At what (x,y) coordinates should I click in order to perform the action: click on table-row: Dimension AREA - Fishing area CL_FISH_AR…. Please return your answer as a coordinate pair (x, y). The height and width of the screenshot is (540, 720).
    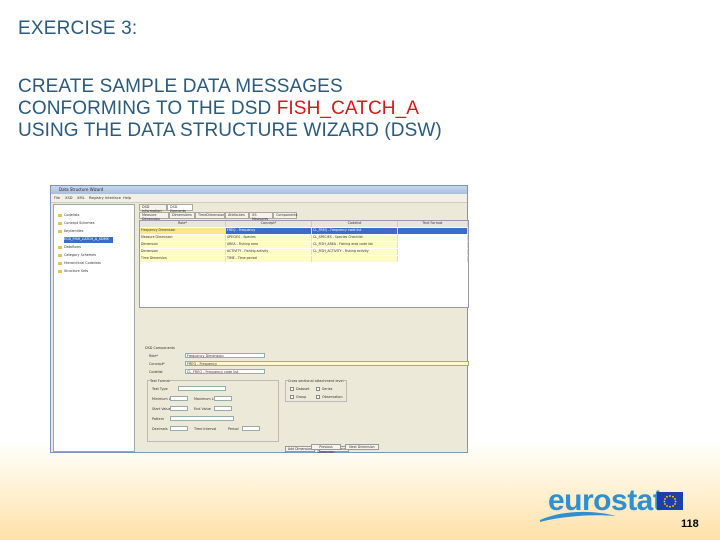
    Looking at the image, I should click on (304, 245).